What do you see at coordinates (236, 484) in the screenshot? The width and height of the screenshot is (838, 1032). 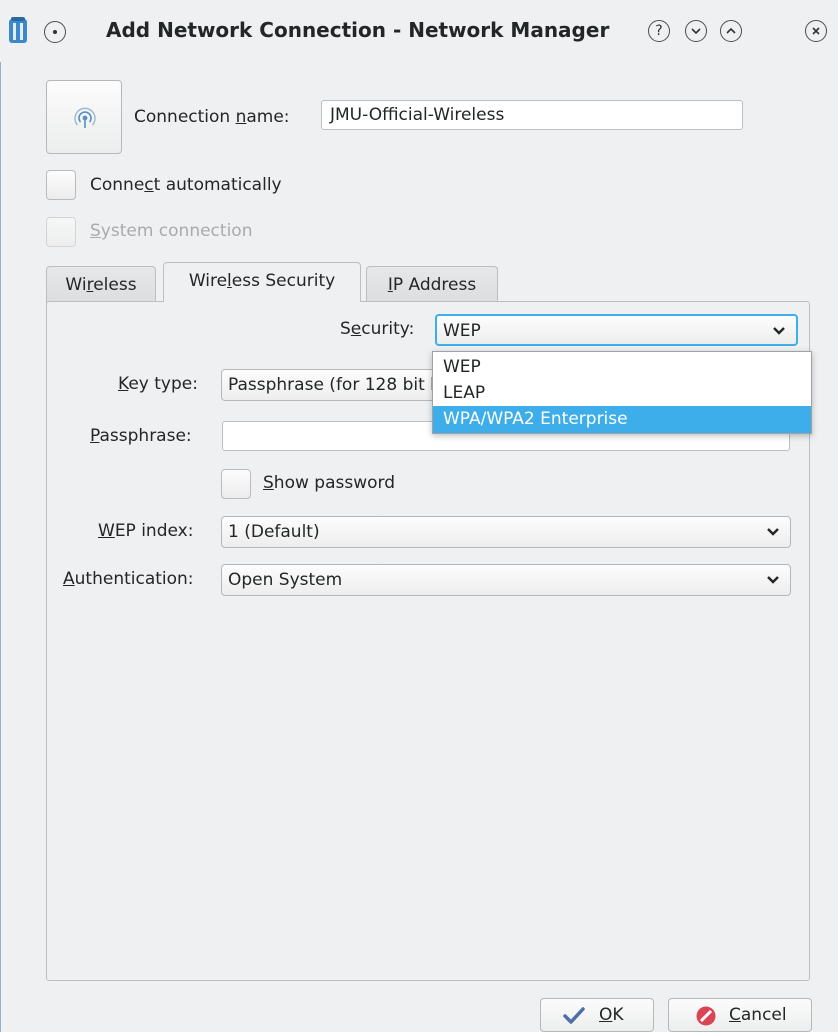 I see `show-password-checkbox` at bounding box center [236, 484].